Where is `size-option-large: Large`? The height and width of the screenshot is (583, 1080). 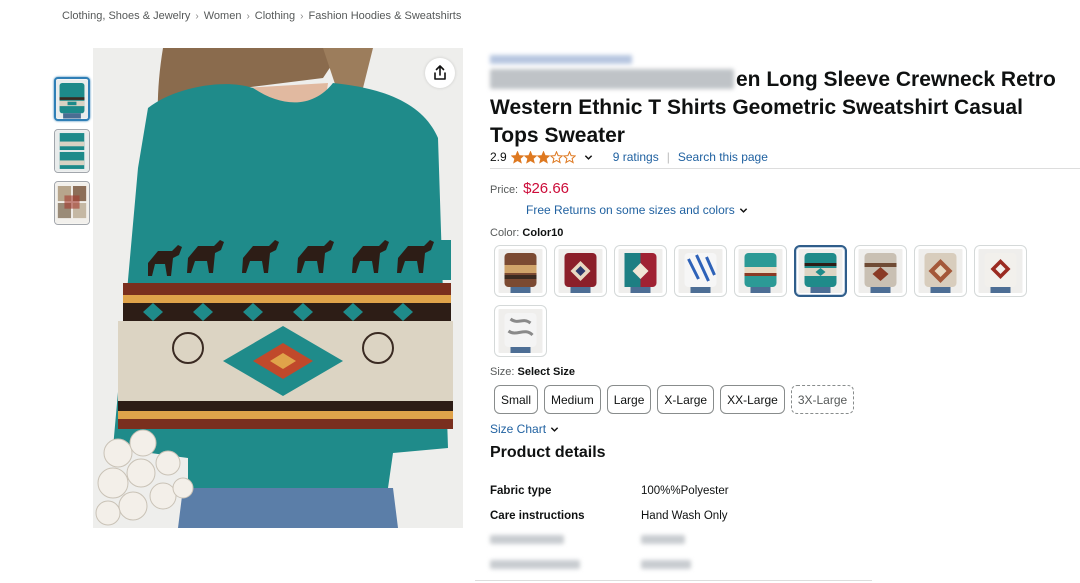 size-option-large: Large is located at coordinates (629, 399).